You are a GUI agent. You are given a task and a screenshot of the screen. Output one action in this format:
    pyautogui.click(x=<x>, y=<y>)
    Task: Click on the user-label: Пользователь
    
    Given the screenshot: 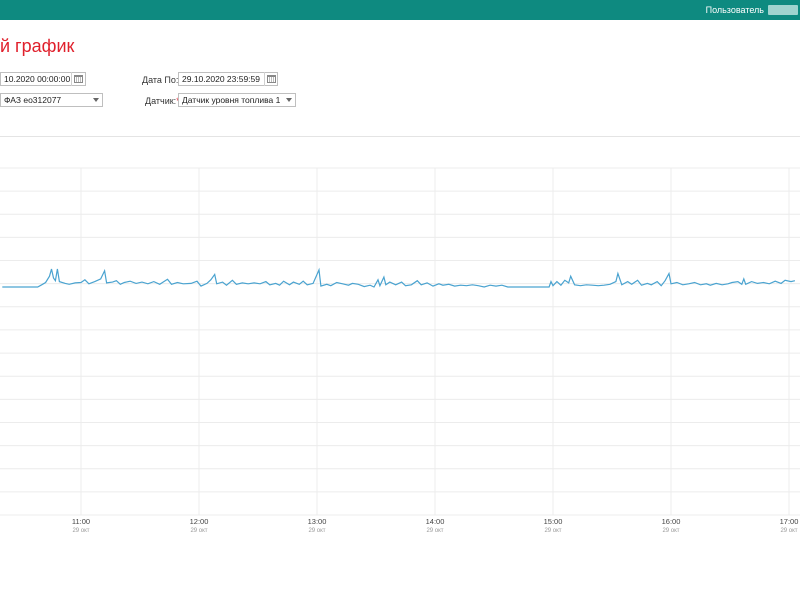 What is the action you would take?
    pyautogui.click(x=734, y=10)
    